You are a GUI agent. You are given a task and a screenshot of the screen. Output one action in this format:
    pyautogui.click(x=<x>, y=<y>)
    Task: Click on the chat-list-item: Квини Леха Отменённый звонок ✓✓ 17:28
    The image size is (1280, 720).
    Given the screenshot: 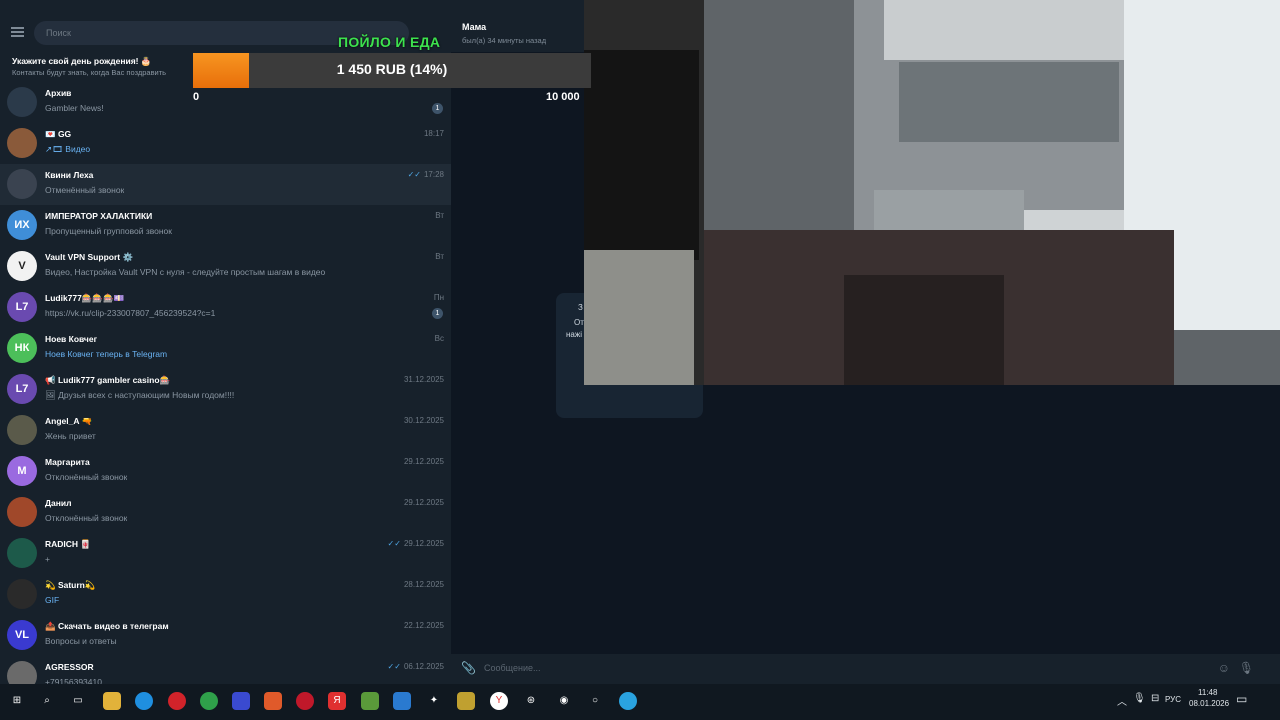 What is the action you would take?
    pyautogui.click(x=225, y=184)
    